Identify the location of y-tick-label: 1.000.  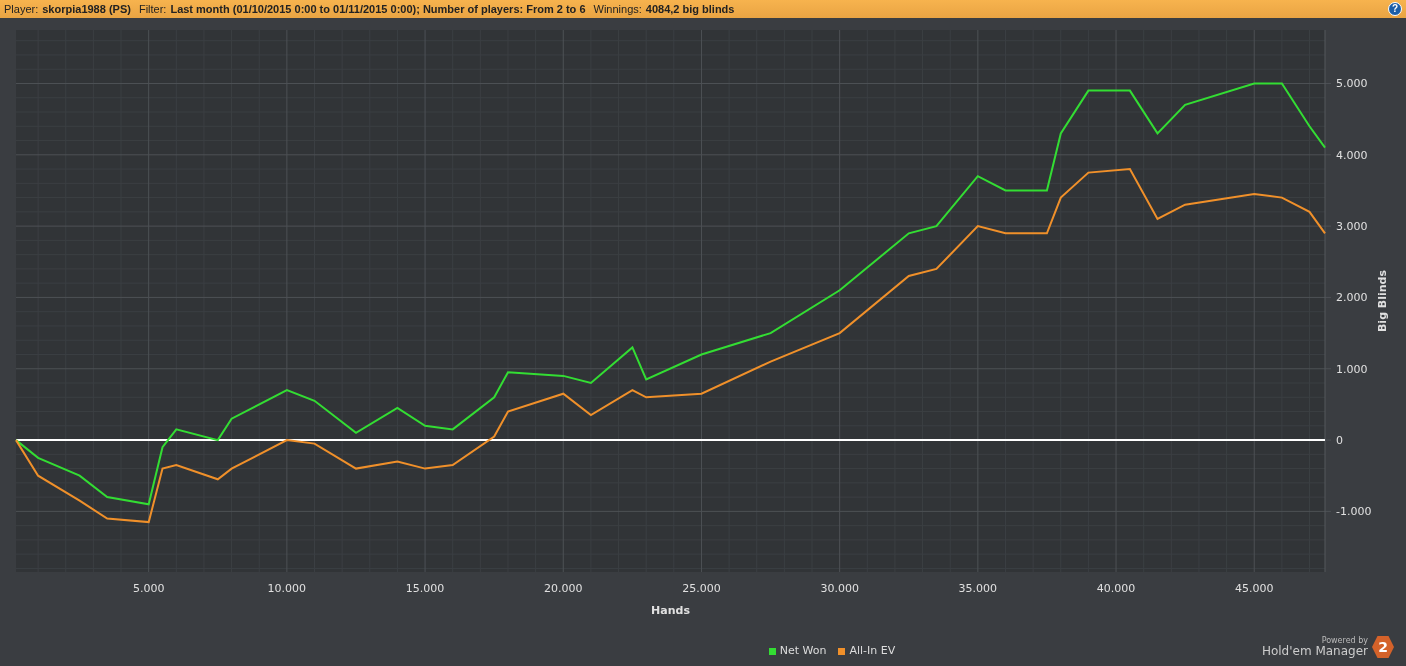
(1352, 369).